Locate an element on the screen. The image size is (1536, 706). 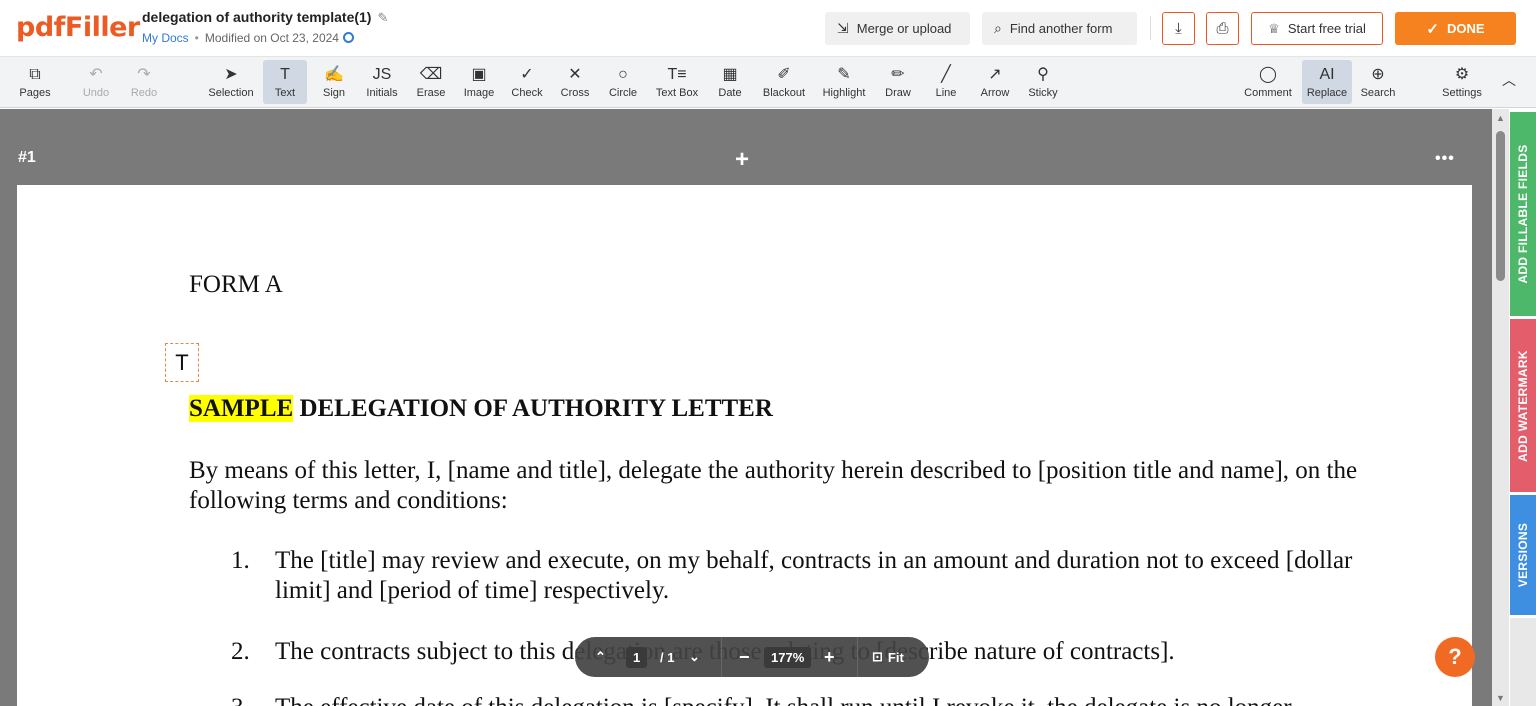
tool-label: Date is located at coordinates (730, 92).